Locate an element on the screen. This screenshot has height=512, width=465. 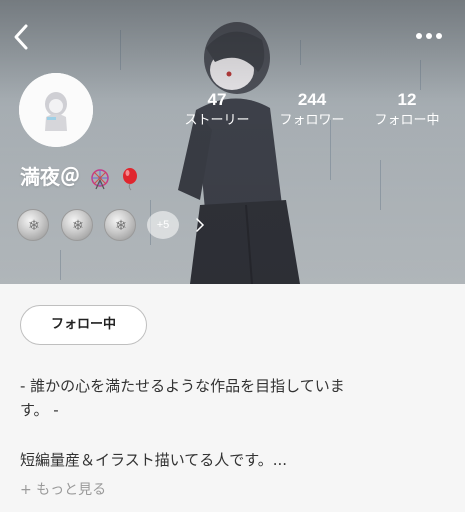
avatar-image is located at coordinates (56, 110).